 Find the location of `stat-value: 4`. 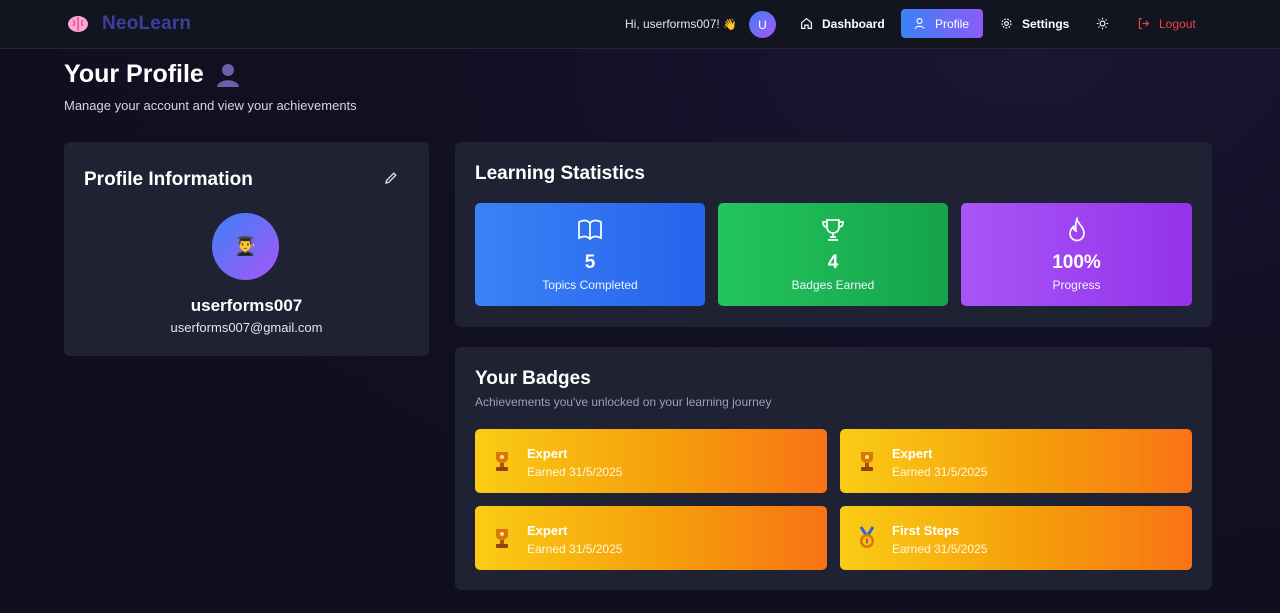

stat-value: 4 is located at coordinates (833, 262).